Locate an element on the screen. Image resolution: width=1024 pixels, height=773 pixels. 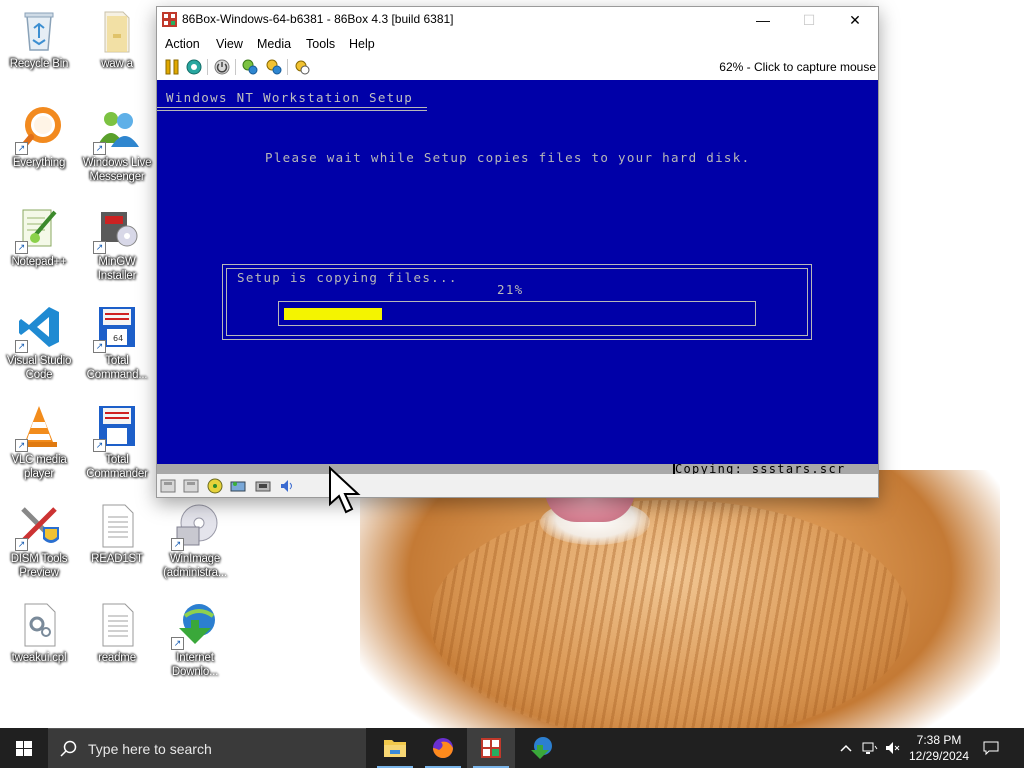
control-panel-file-icon is located at coordinates (39, 624).